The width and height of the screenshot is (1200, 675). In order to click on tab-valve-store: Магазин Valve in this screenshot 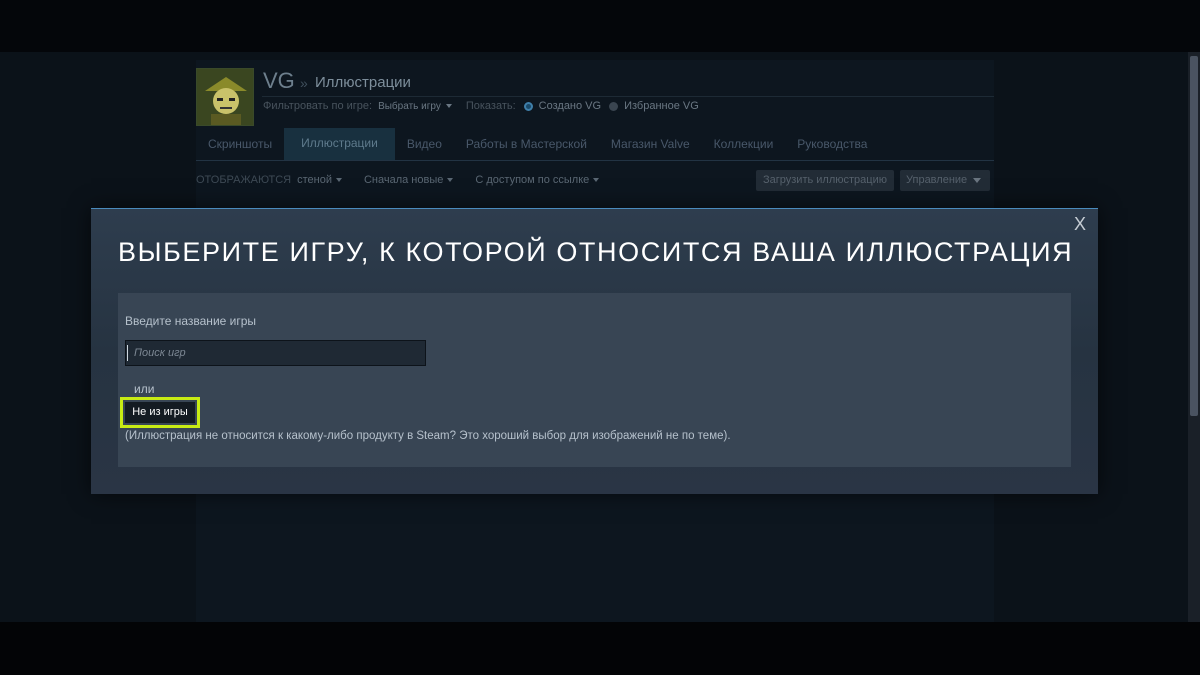, I will do `click(650, 144)`.